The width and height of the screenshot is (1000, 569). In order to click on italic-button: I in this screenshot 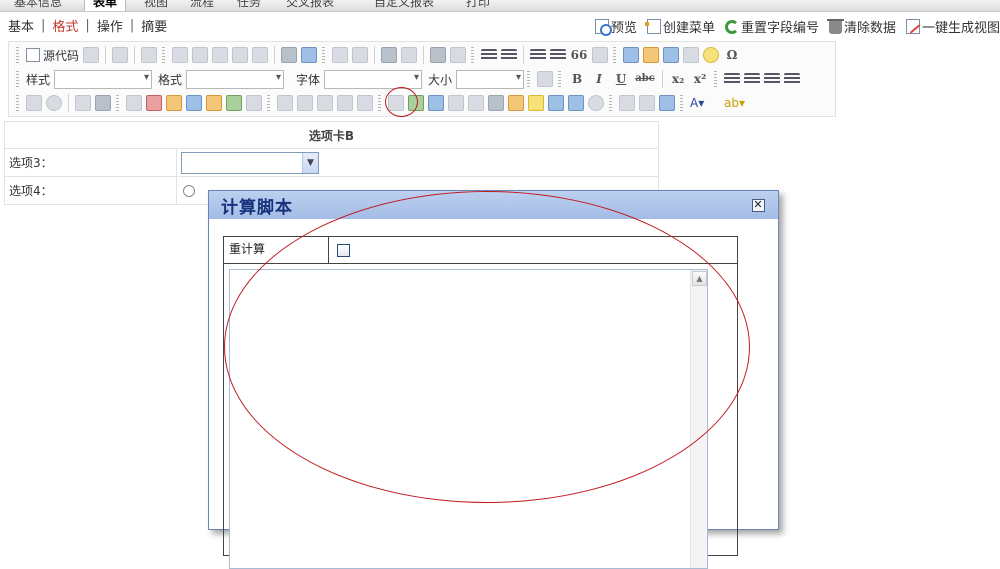, I will do `click(599, 79)`.